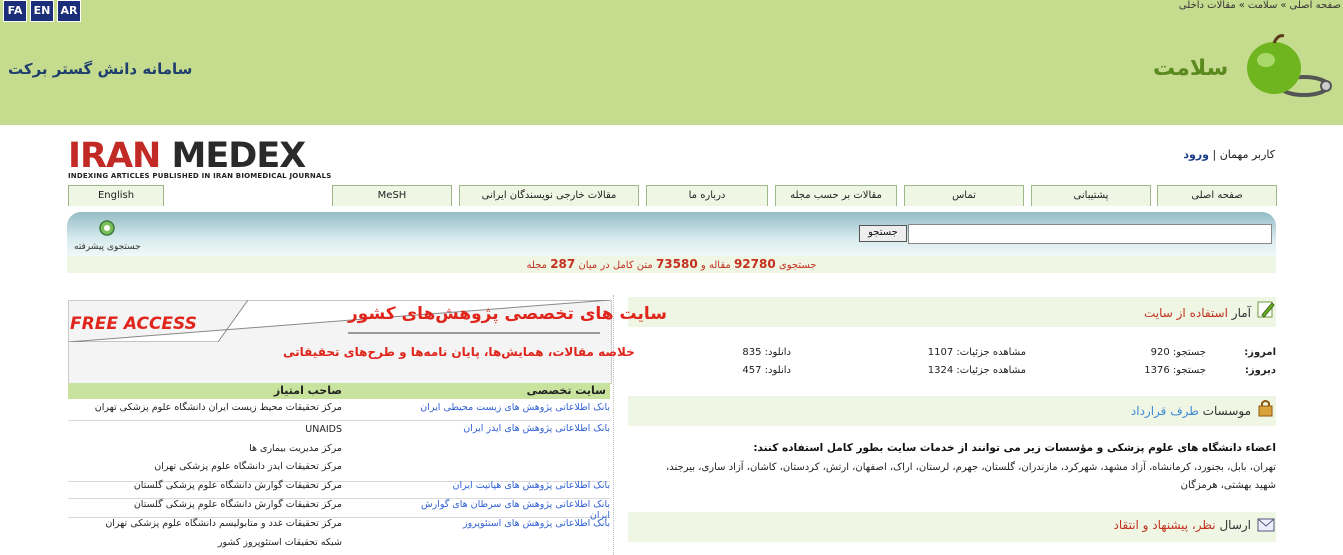 This screenshot has width=1343, height=555. Describe the element at coordinates (797, 265) in the screenshot. I see `stats-prefix: جستجوی` at that location.